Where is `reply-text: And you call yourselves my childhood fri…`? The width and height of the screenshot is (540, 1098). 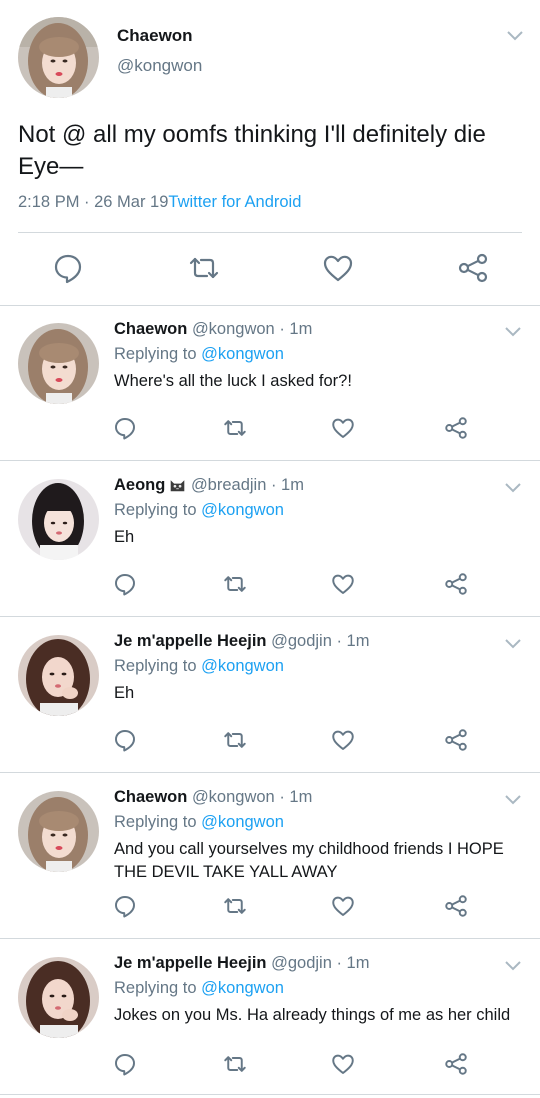
reply-text: And you call yourselves my childhood fri… is located at coordinates (309, 860).